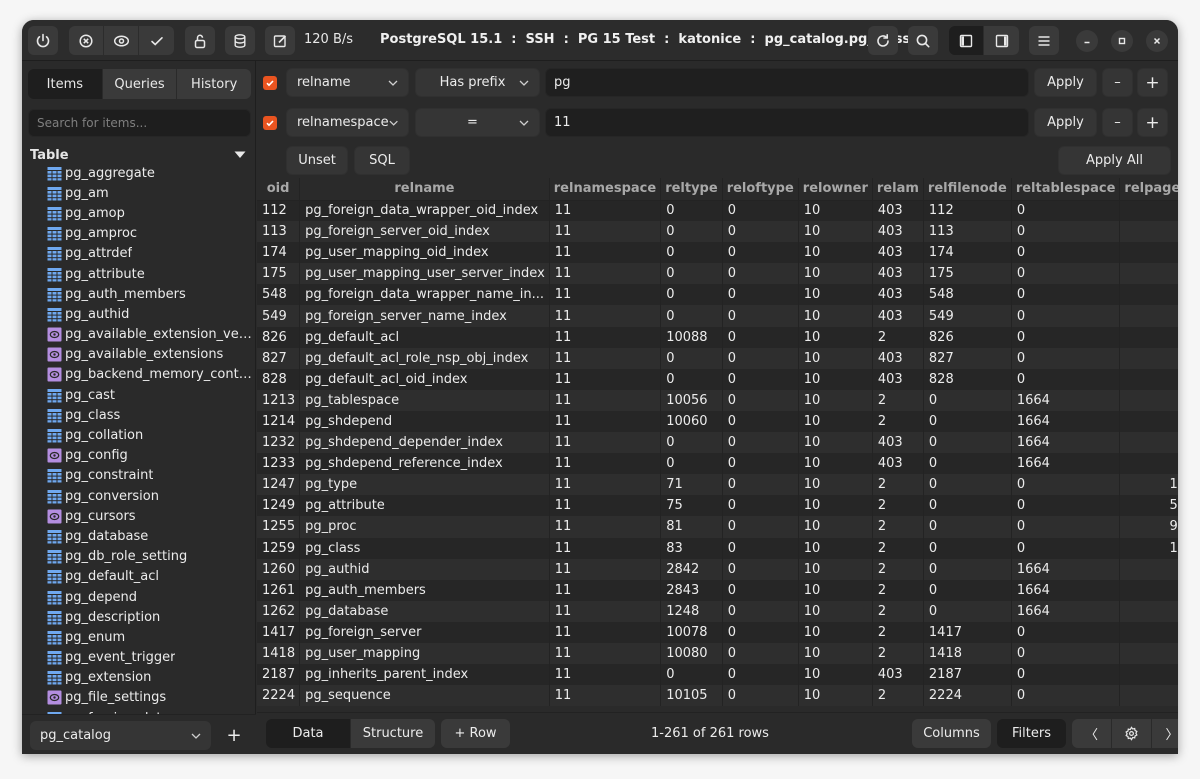  What do you see at coordinates (279, 253) in the screenshot?
I see `cell-oid: 174` at bounding box center [279, 253].